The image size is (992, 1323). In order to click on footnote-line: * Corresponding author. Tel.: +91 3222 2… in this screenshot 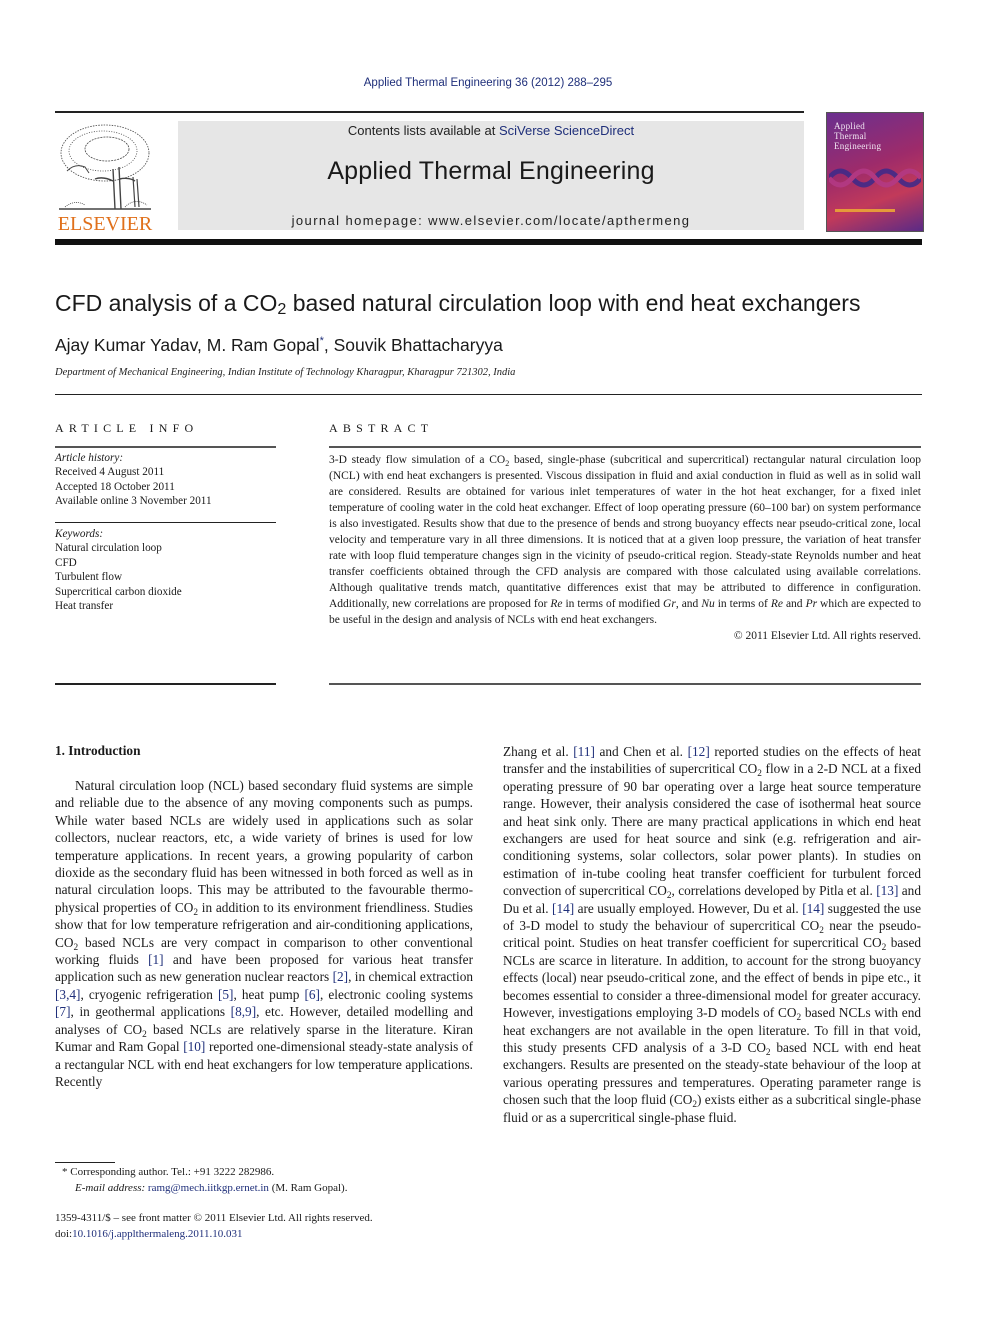, I will do `click(272, 1173)`.